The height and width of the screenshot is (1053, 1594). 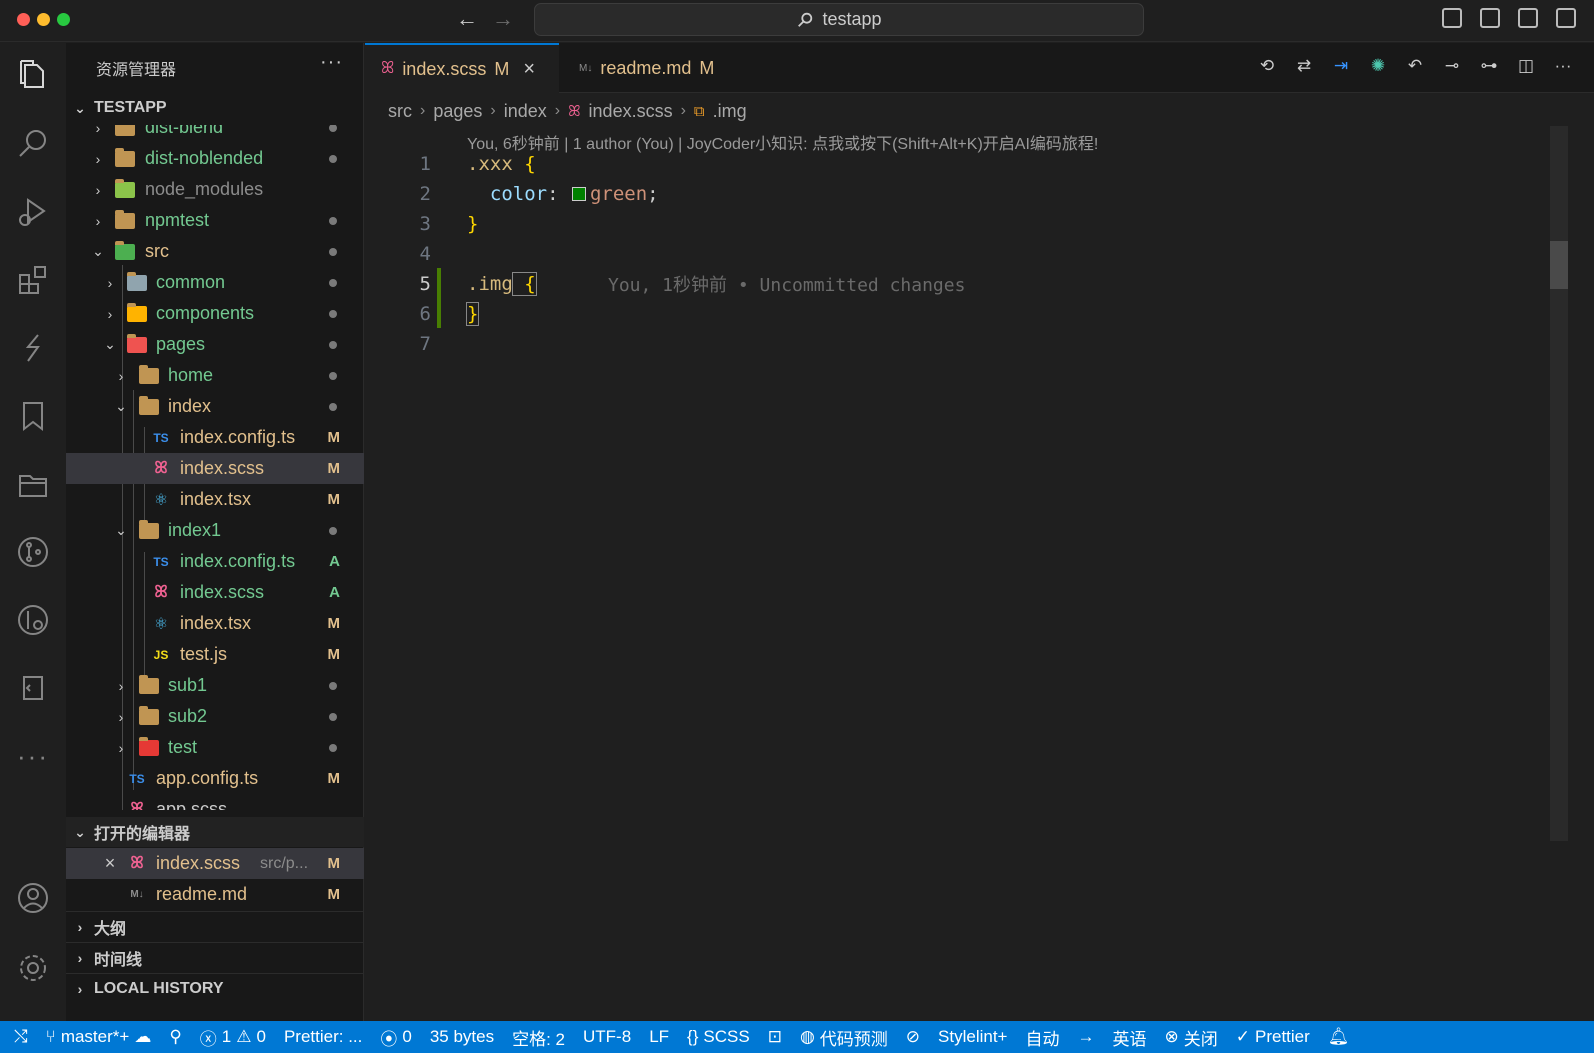 I want to click on ai-assistant-icon: ✺, so click(x=1378, y=66).